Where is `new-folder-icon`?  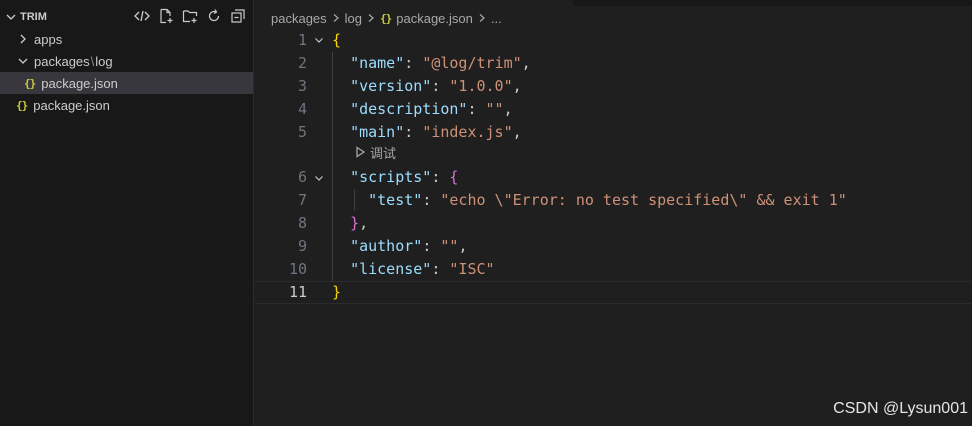 new-folder-icon is located at coordinates (190, 16).